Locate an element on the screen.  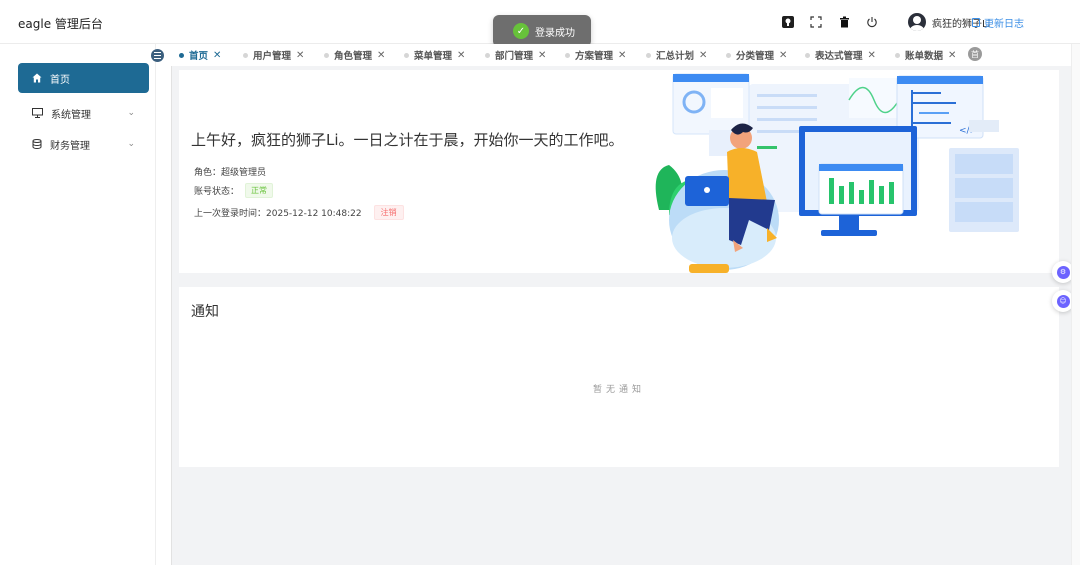
sidebar-item-label: 系统管理 is located at coordinates (71, 115).